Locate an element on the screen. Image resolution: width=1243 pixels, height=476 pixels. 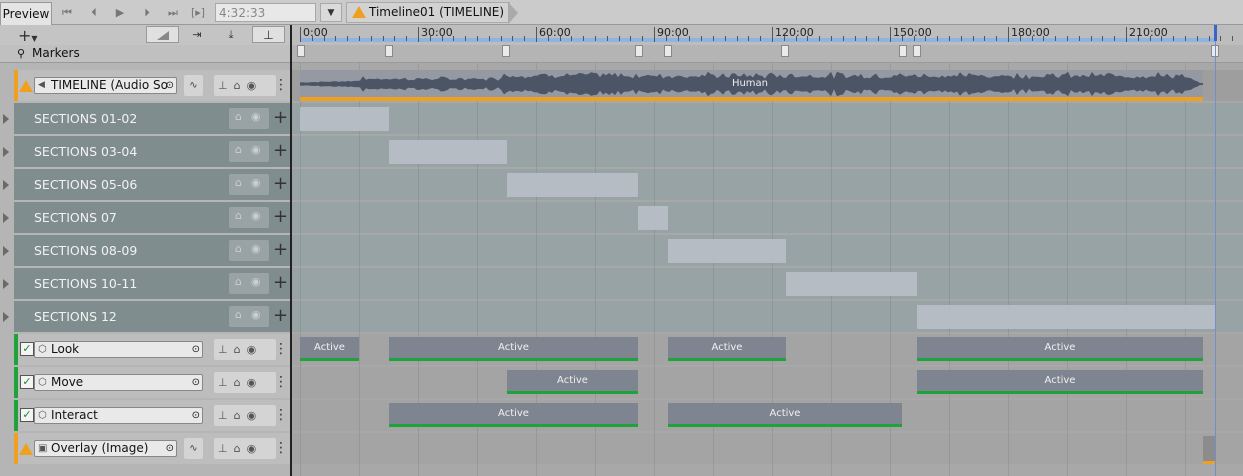
audio-source-field: ◀ TIMELINE (Audio So ⊙ is located at coordinates (105, 85).